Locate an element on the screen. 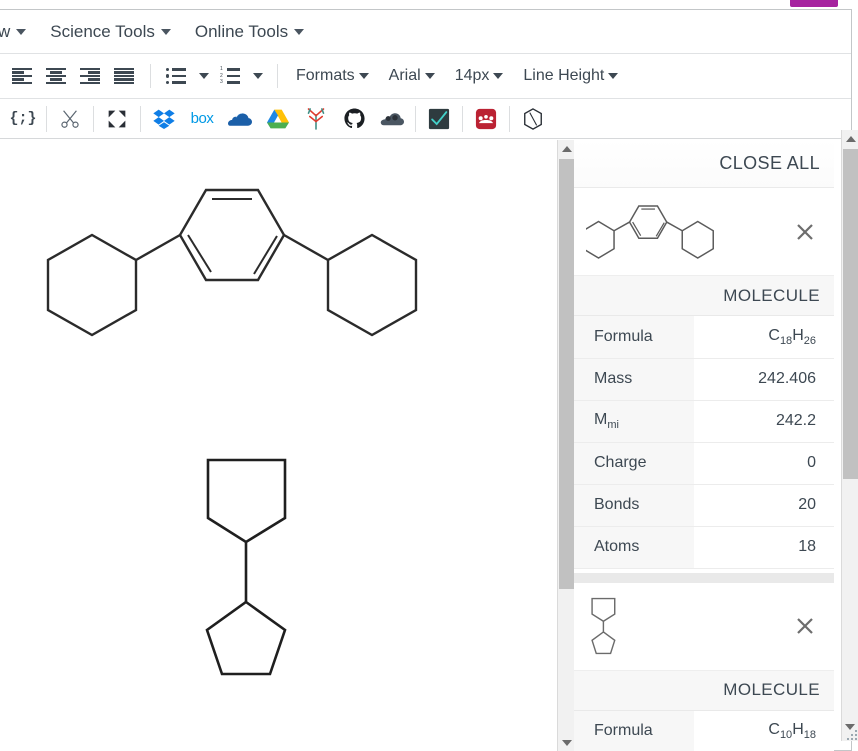 The height and width of the screenshot is (751, 858). validate-button is located at coordinates (439, 119).